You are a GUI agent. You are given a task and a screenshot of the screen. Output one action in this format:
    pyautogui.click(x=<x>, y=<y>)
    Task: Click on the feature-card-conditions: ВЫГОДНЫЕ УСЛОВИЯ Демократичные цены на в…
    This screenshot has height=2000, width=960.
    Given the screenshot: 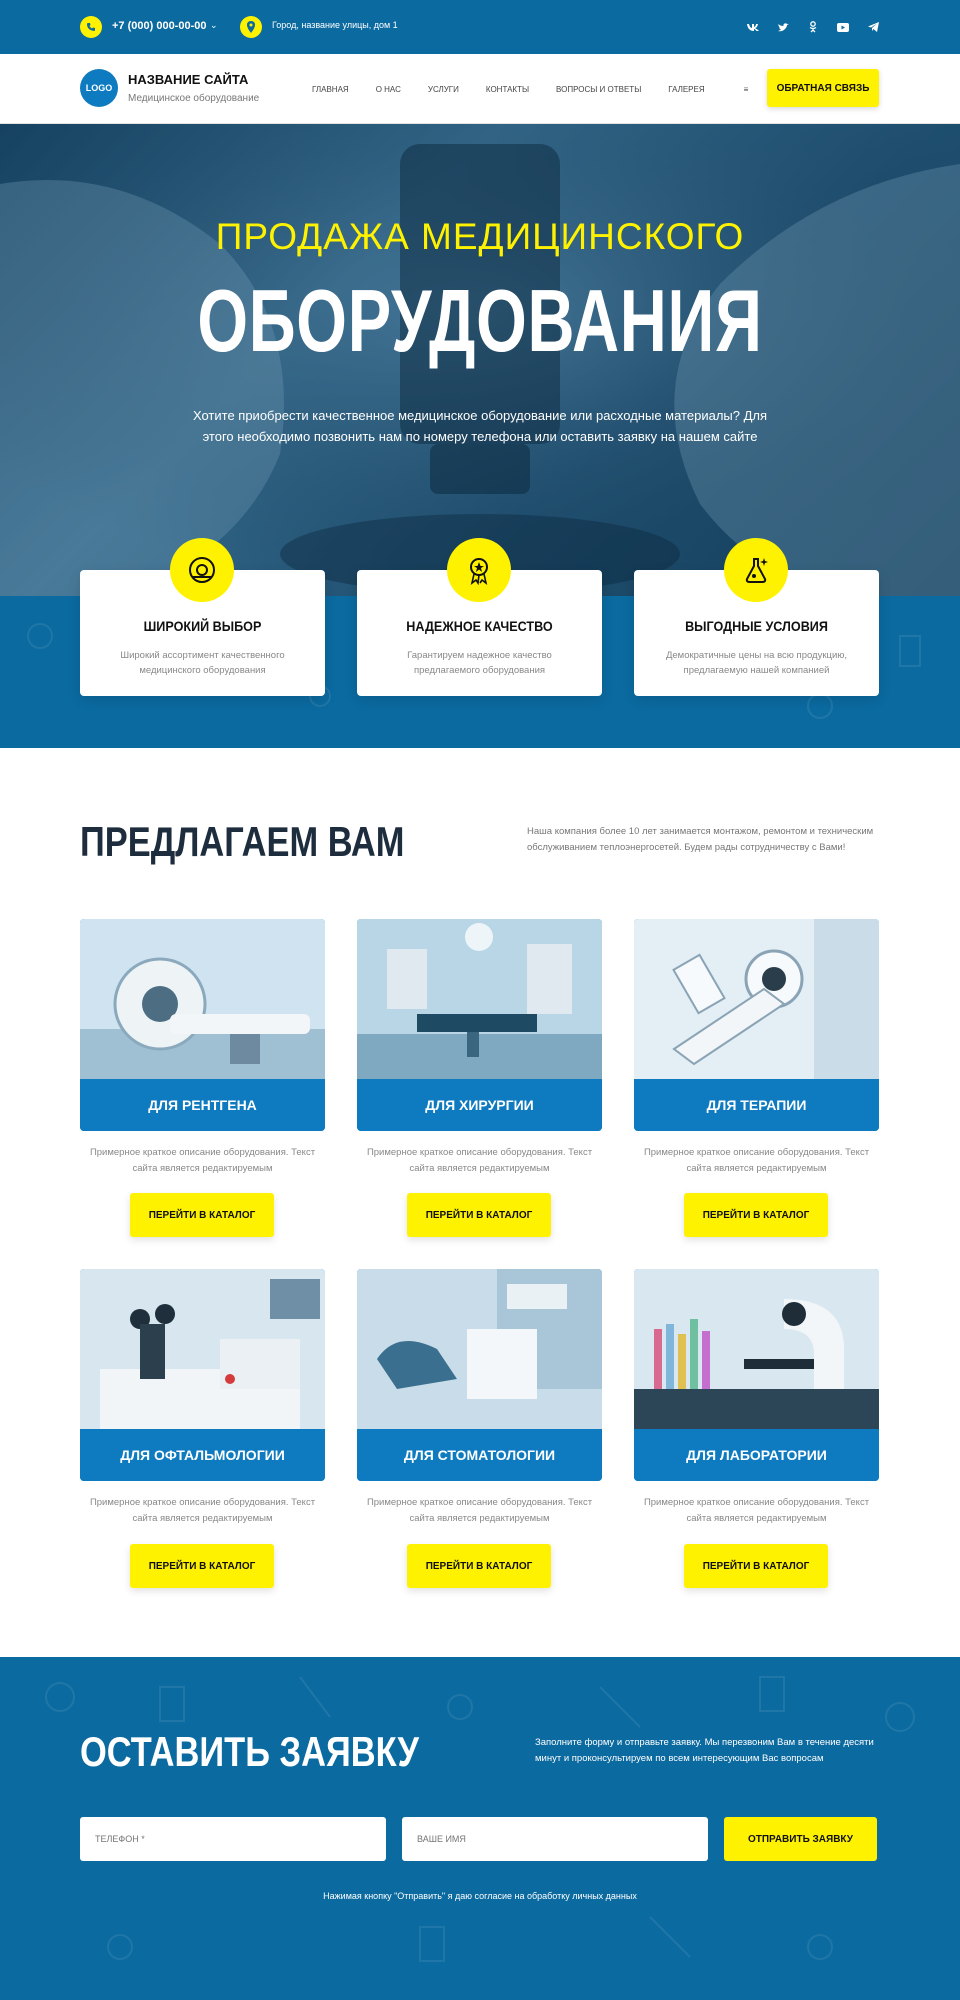 What is the action you would take?
    pyautogui.click(x=756, y=617)
    